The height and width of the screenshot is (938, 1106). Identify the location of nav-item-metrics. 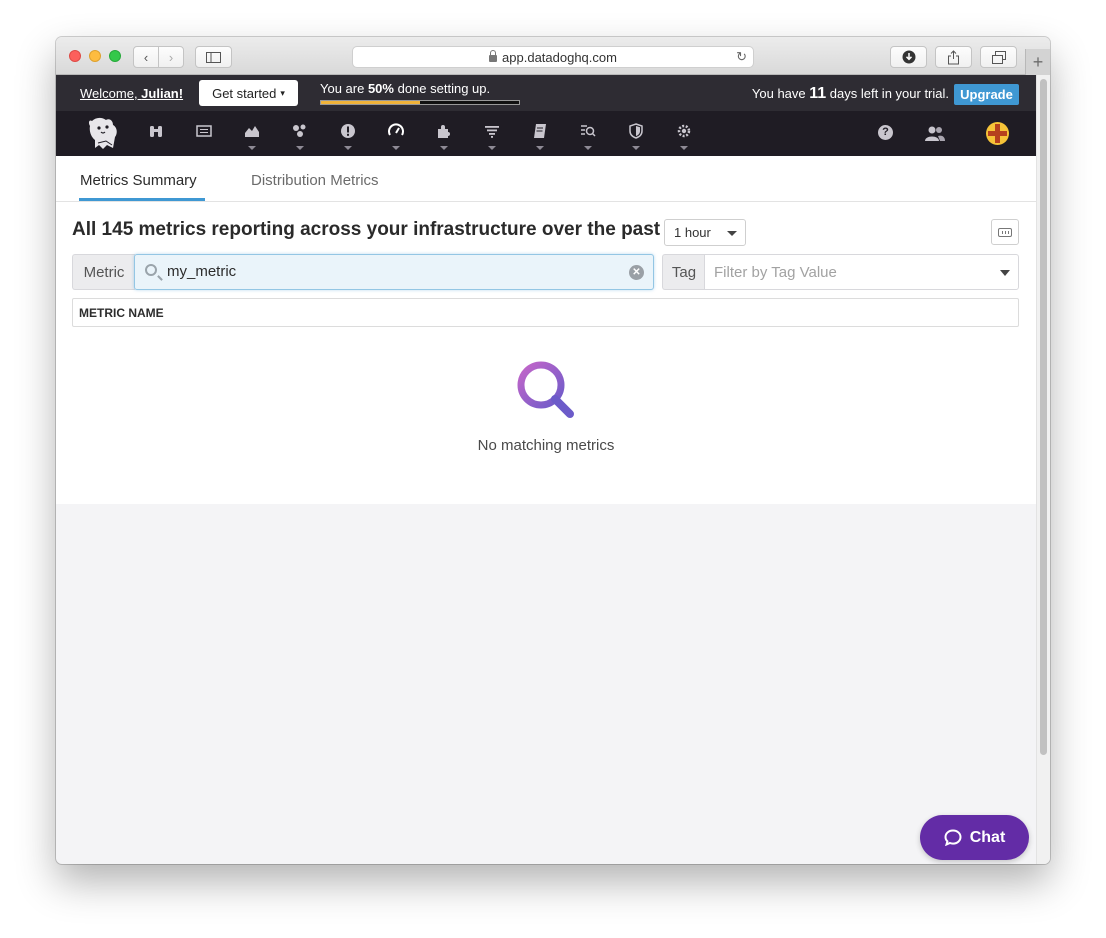
(396, 133).